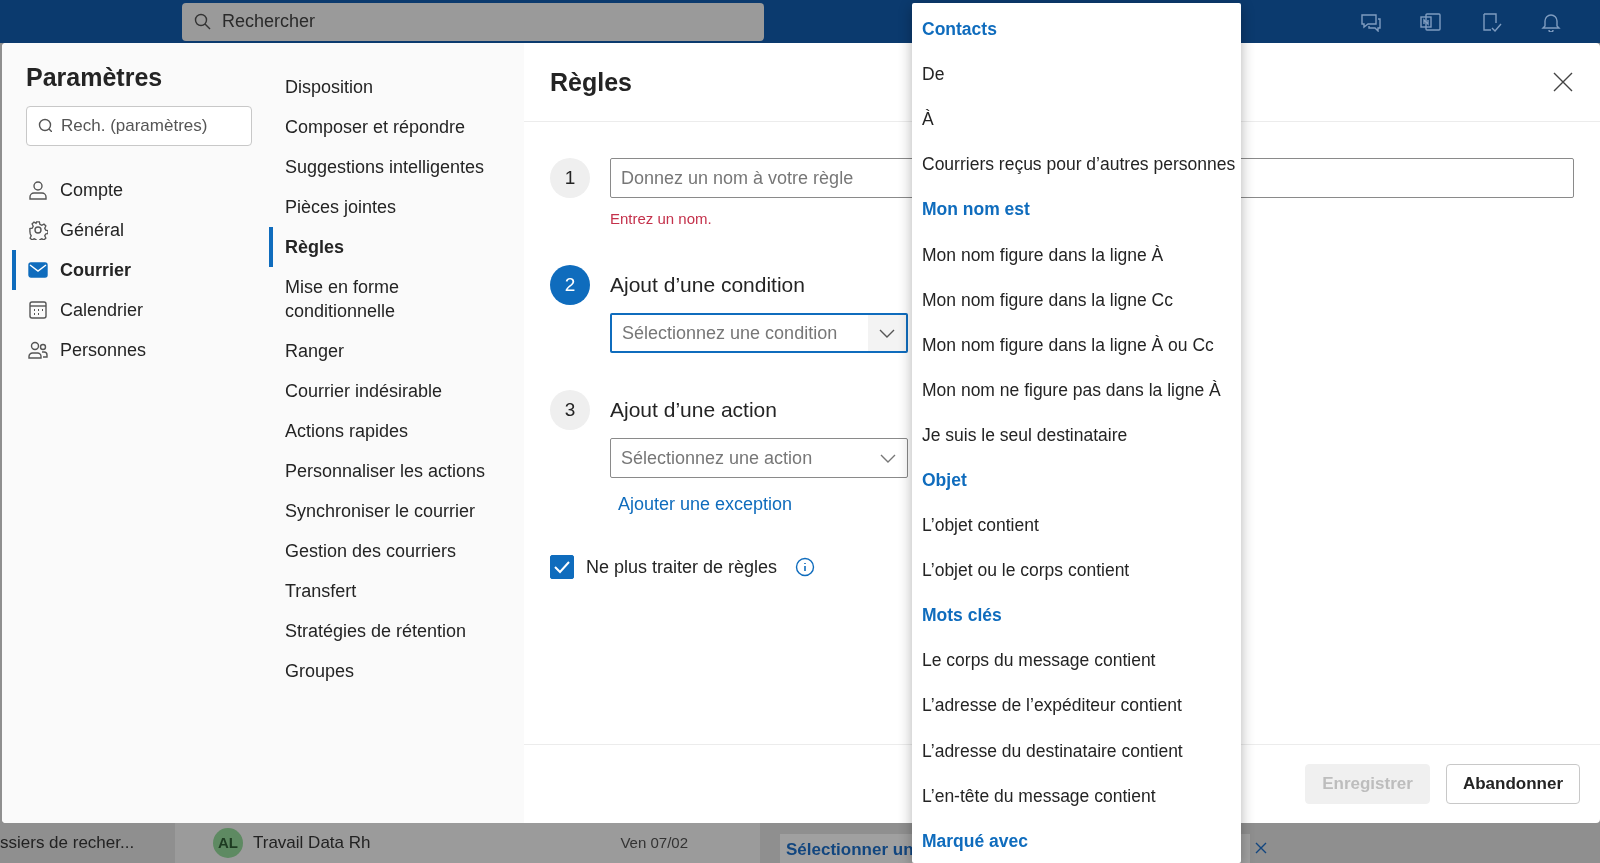 Image resolution: width=1600 pixels, height=863 pixels. Describe the element at coordinates (389, 431) in the screenshot. I see `nav-item: Actions rapides` at that location.